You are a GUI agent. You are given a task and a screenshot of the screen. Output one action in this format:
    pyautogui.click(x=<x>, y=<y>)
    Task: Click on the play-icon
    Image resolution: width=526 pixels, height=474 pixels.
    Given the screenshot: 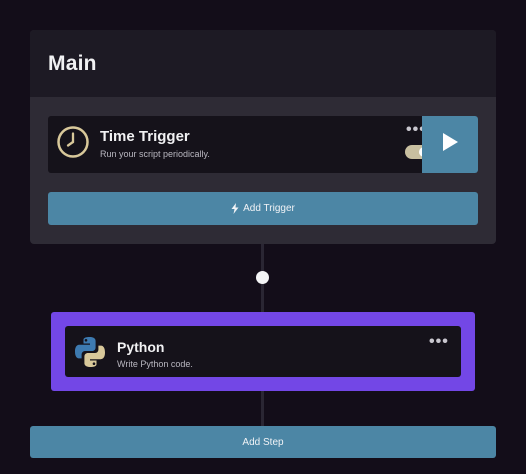 What is the action you would take?
    pyautogui.click(x=450, y=144)
    